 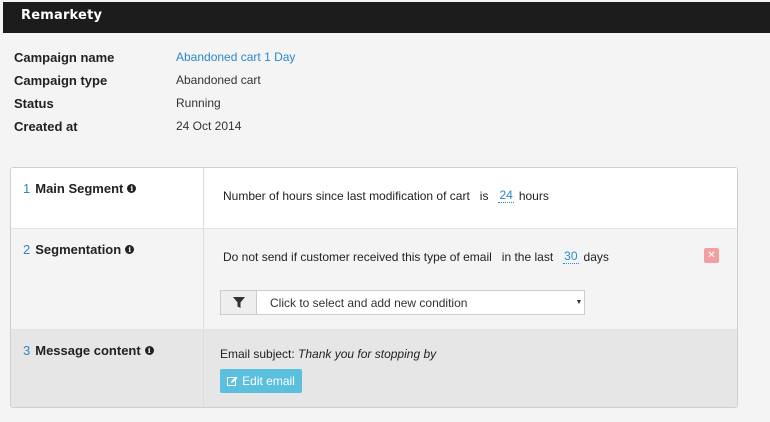 I want to click on email-subject-value: Thank you for stopping by, so click(x=367, y=354).